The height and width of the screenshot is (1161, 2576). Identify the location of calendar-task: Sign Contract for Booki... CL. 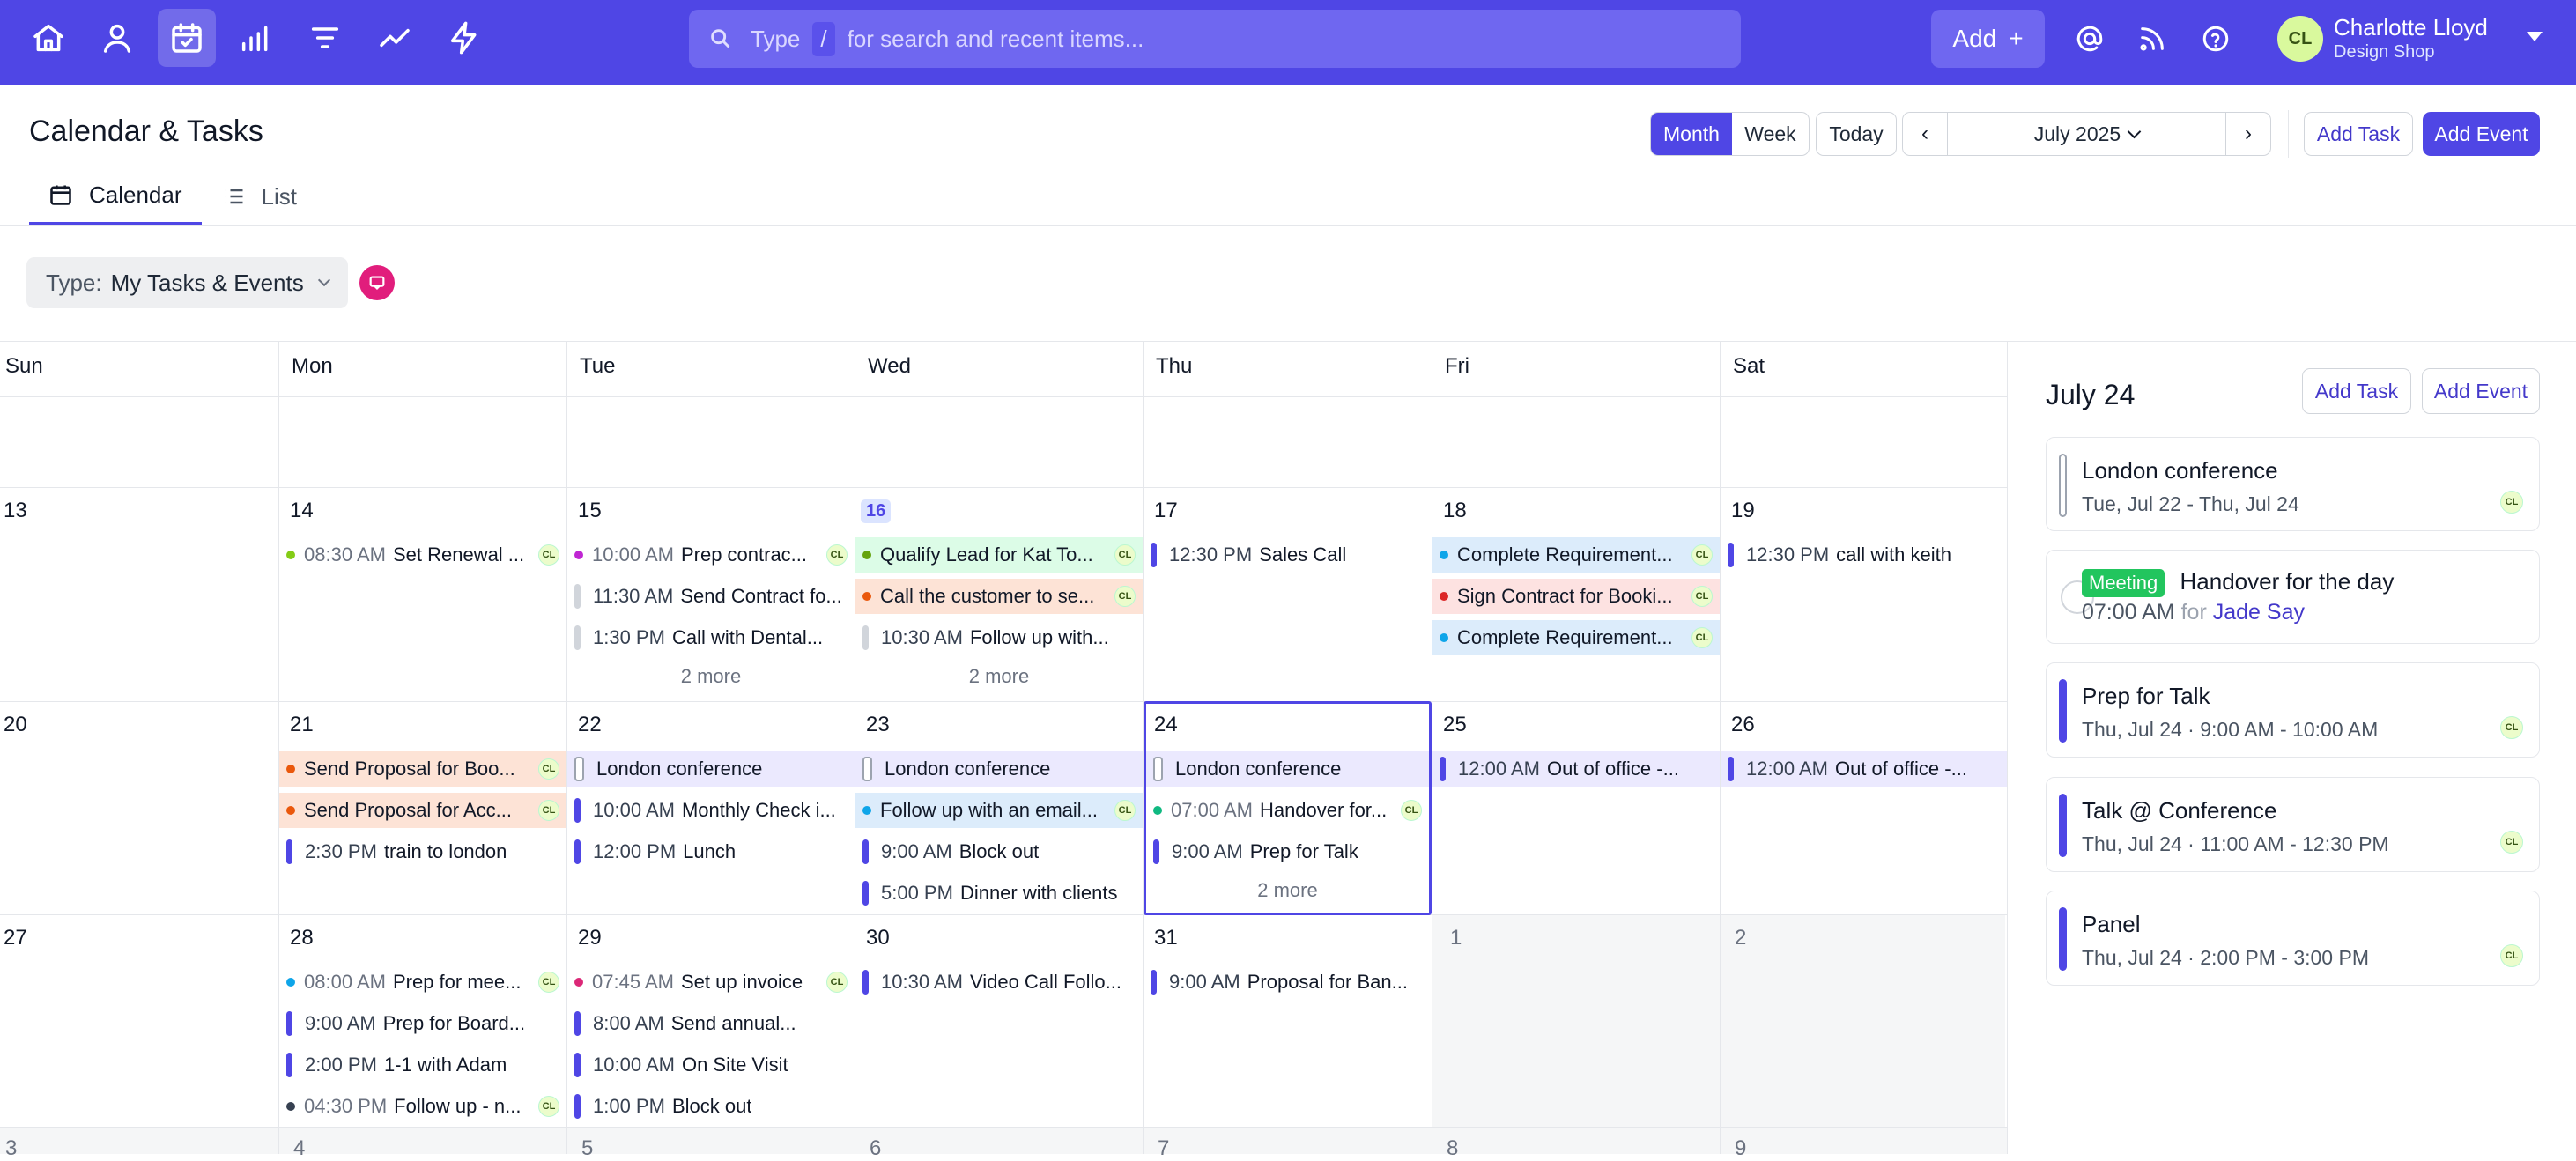
(1576, 596).